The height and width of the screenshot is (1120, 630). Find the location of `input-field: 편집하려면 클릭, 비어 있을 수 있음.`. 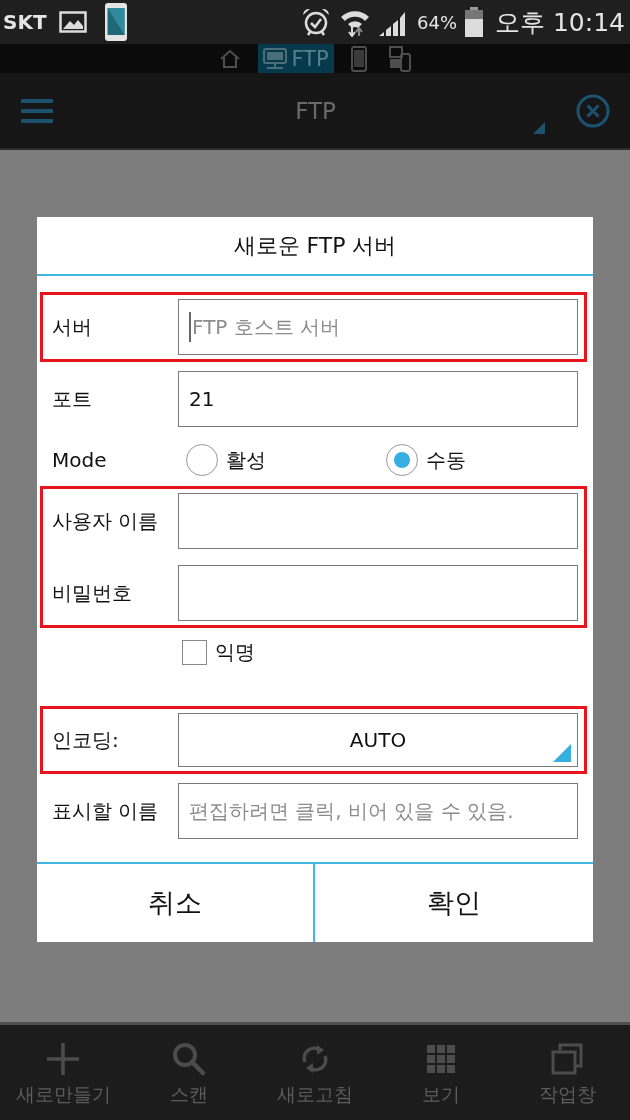

input-field: 편집하려면 클릭, 비어 있을 수 있음. is located at coordinates (378, 811).